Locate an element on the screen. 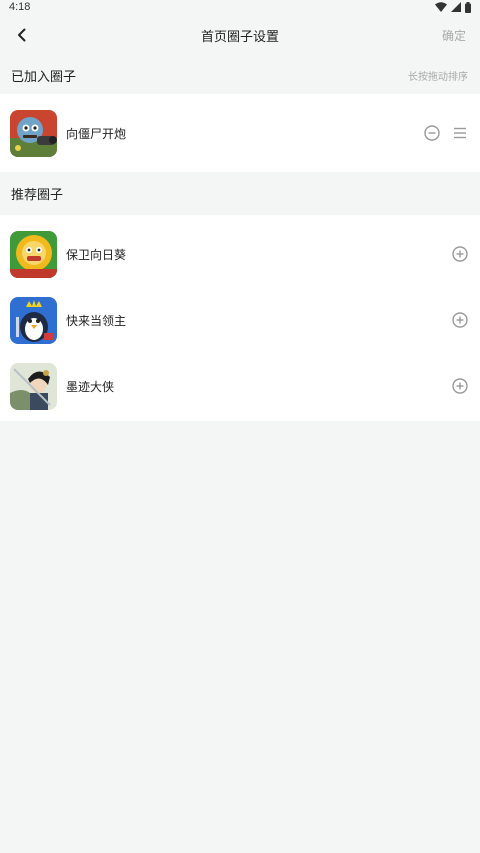 This screenshot has height=853, width=480. battery-icon is located at coordinates (468, 7).